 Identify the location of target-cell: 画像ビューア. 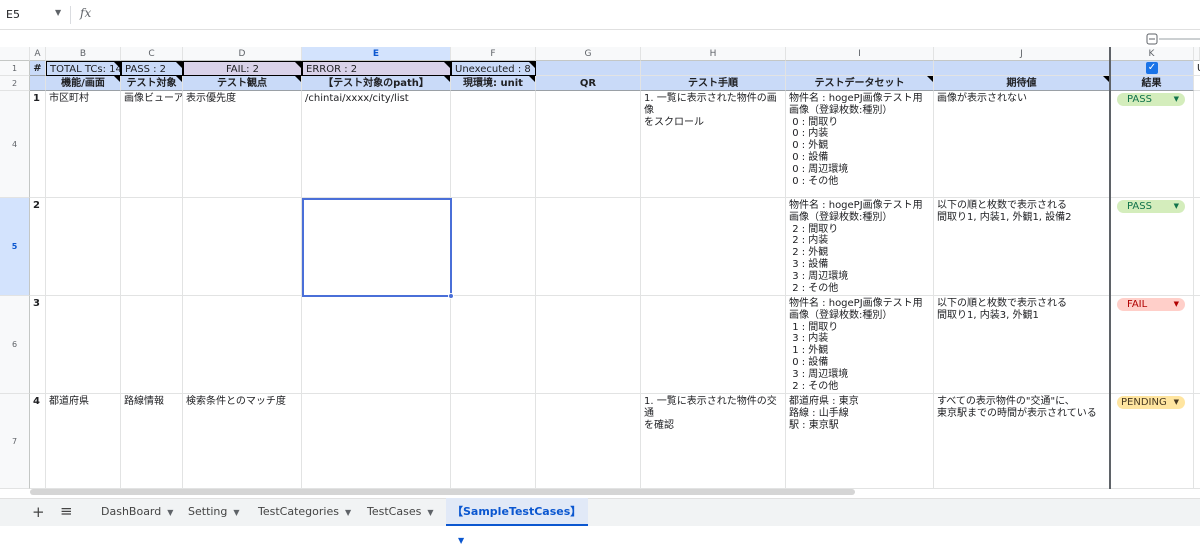
(152, 144).